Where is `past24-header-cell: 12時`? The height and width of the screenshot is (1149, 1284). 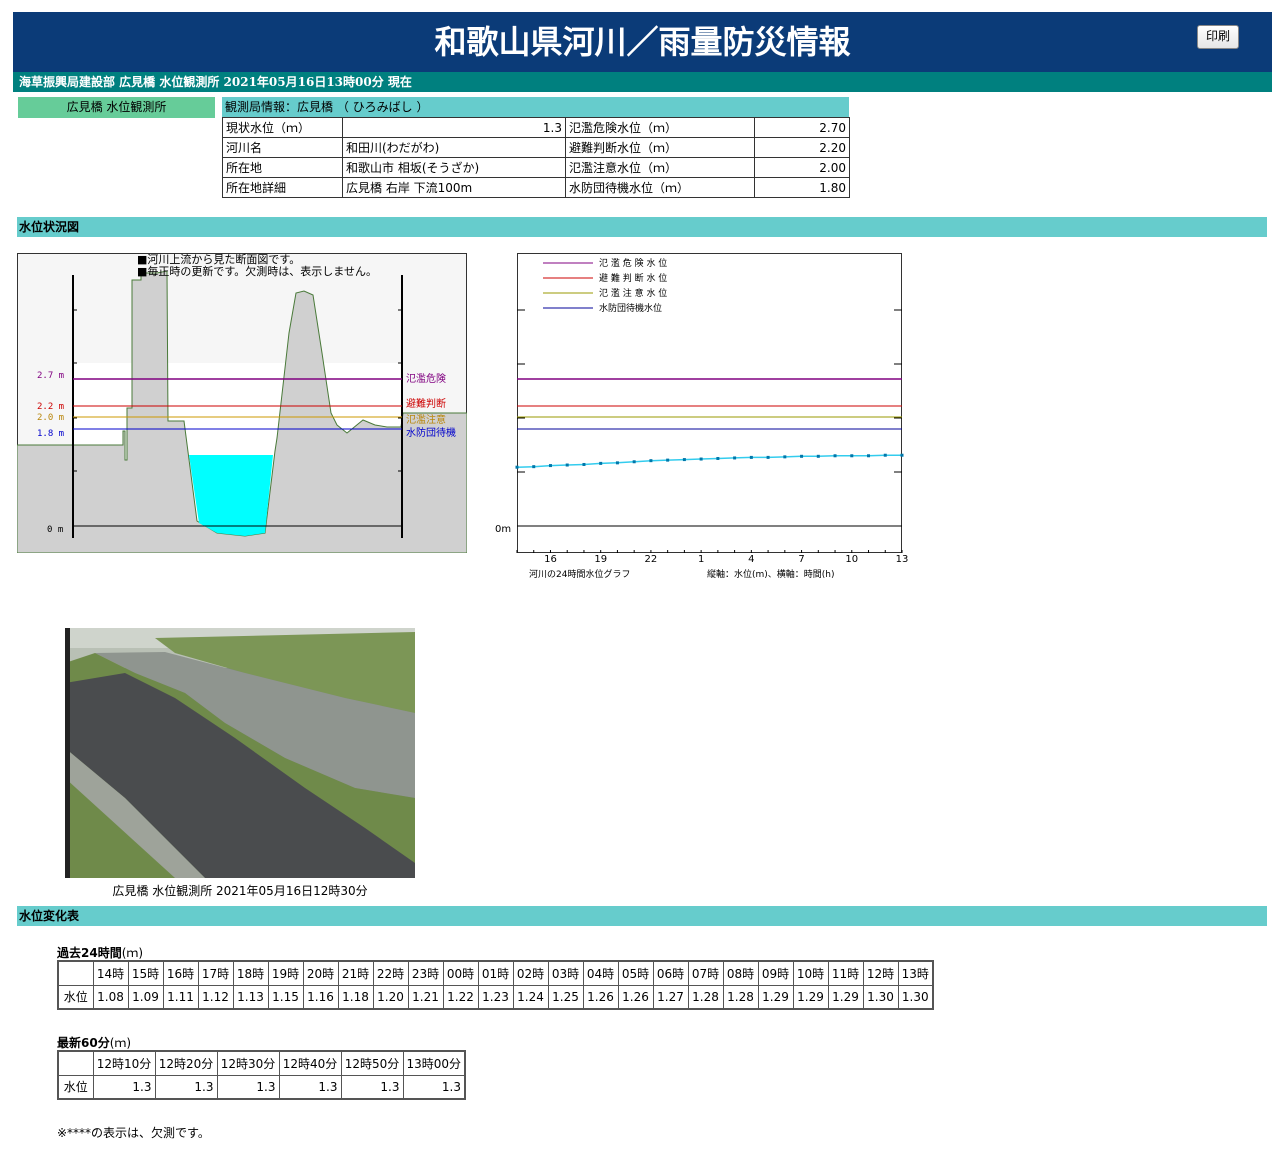
past24-header-cell: 12時 is located at coordinates (880, 973).